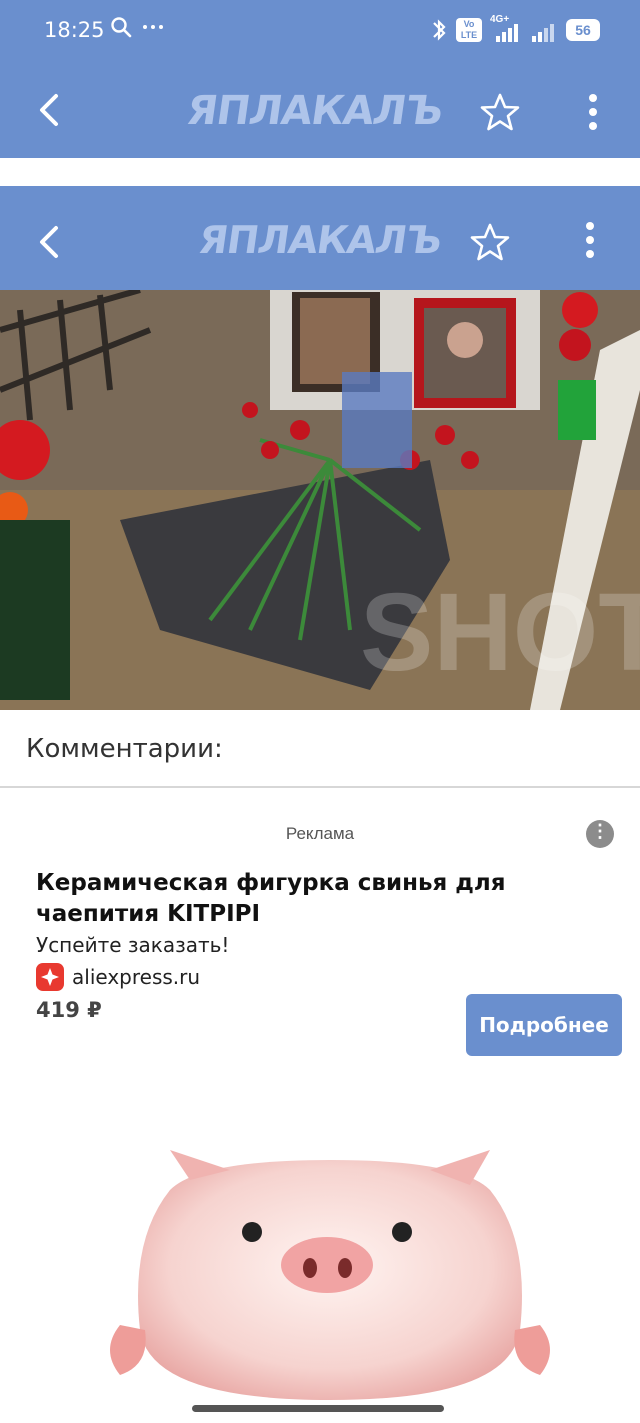 This screenshot has width=640, height=1423. I want to click on ad-price: 419 ₽, so click(69, 1010).